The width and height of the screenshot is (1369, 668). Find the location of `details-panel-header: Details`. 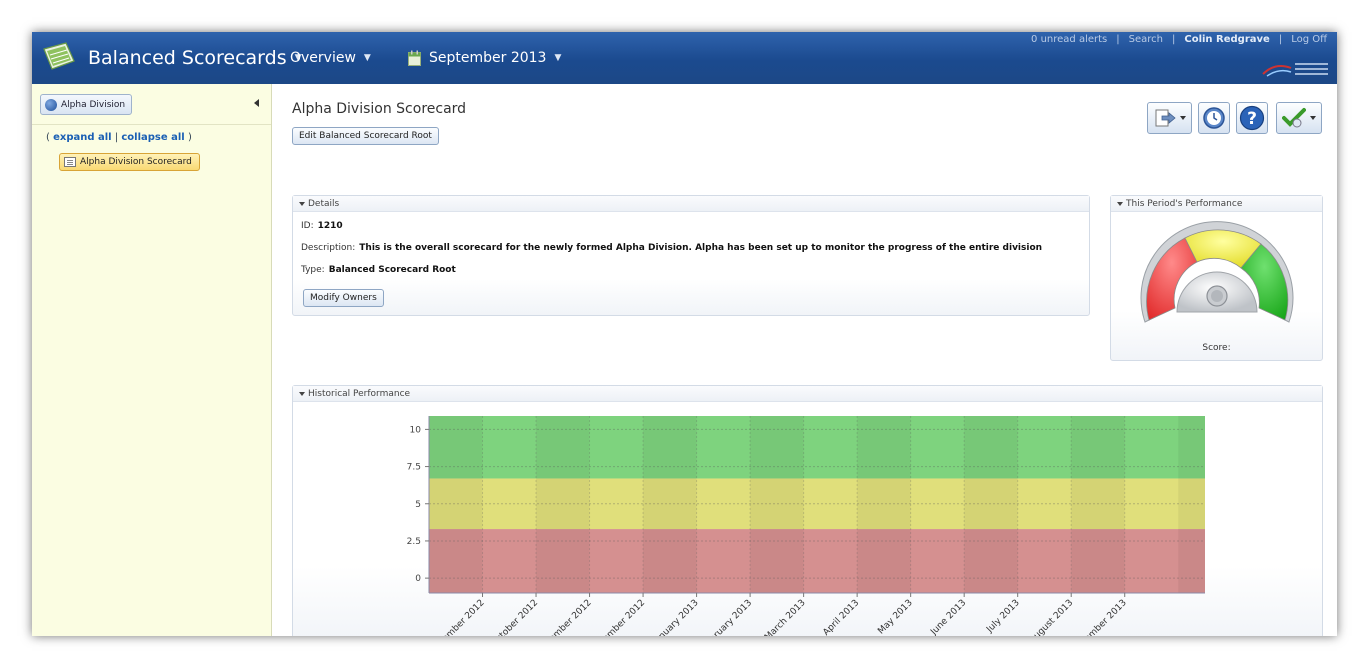

details-panel-header: Details is located at coordinates (691, 204).